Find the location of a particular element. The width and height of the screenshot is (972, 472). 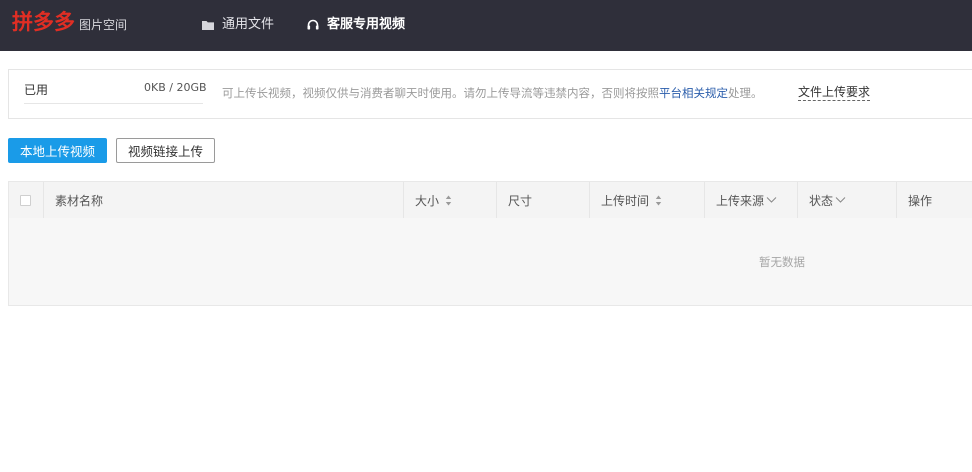

column-header-upload-time: 上传时间 is located at coordinates (646, 200).